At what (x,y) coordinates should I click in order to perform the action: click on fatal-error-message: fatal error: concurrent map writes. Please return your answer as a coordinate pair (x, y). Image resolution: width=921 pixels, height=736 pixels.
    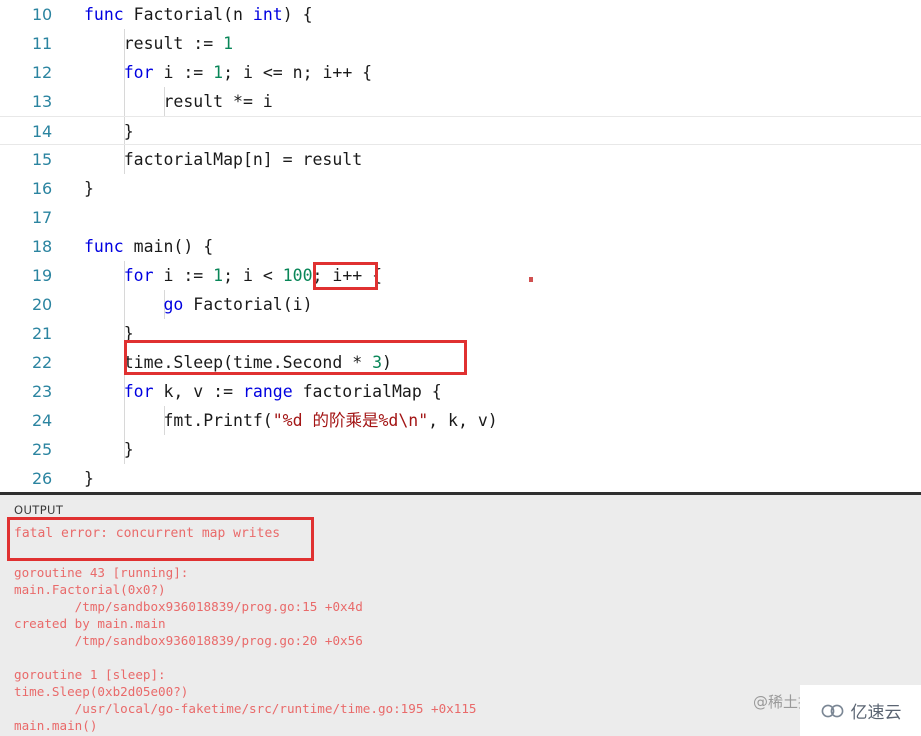
    Looking at the image, I should click on (147, 533).